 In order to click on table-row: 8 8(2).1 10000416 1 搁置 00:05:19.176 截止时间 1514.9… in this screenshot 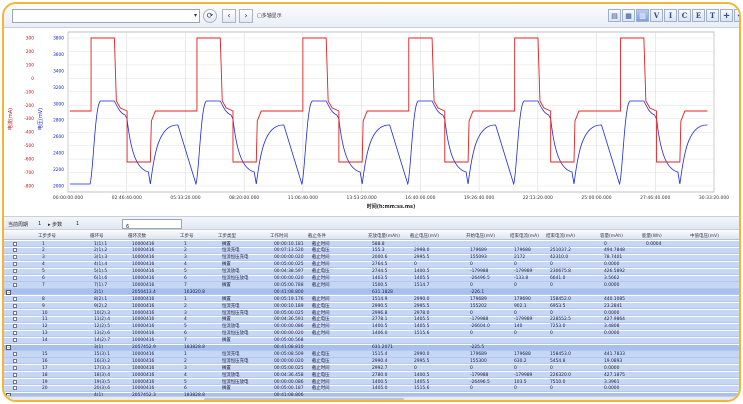, I will do `click(371, 299)`.